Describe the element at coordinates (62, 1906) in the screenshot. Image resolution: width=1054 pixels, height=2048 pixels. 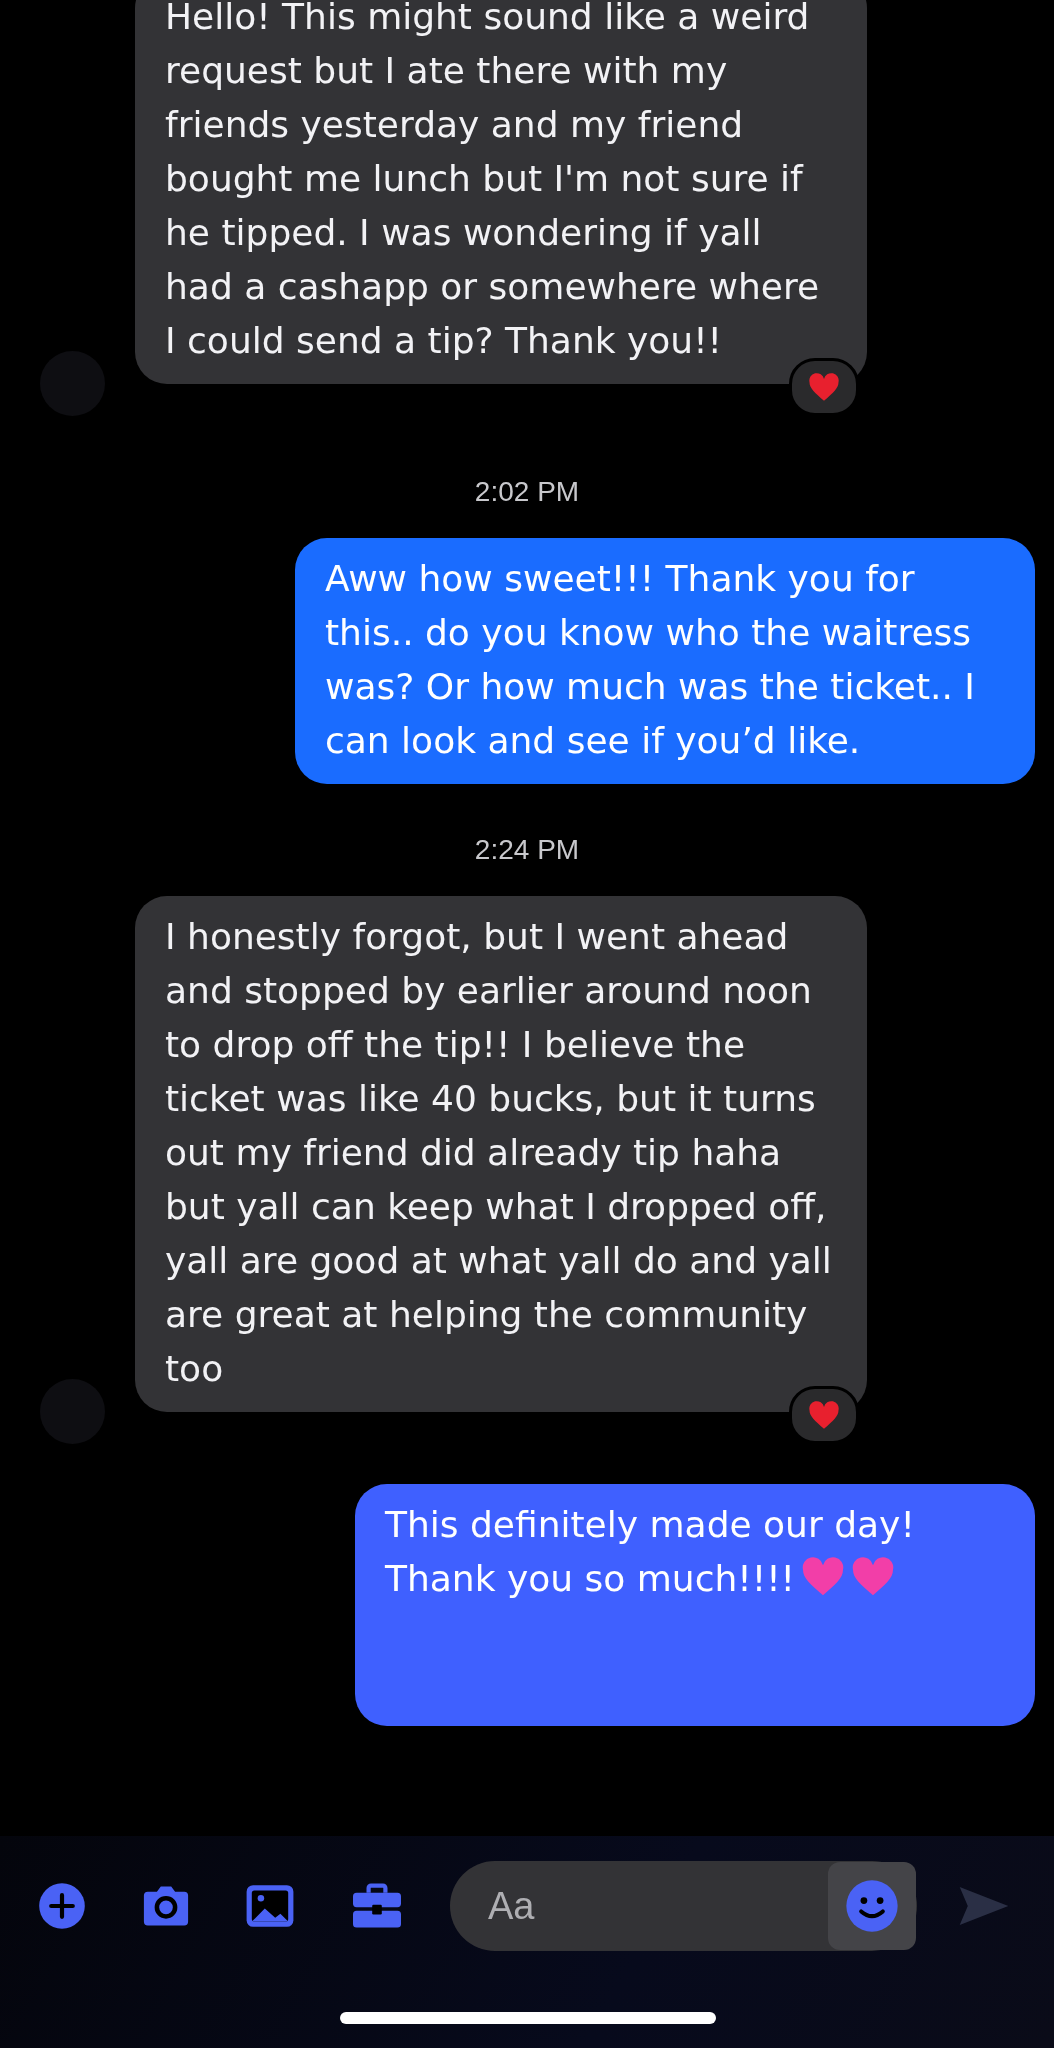
I see `add-icon` at that location.